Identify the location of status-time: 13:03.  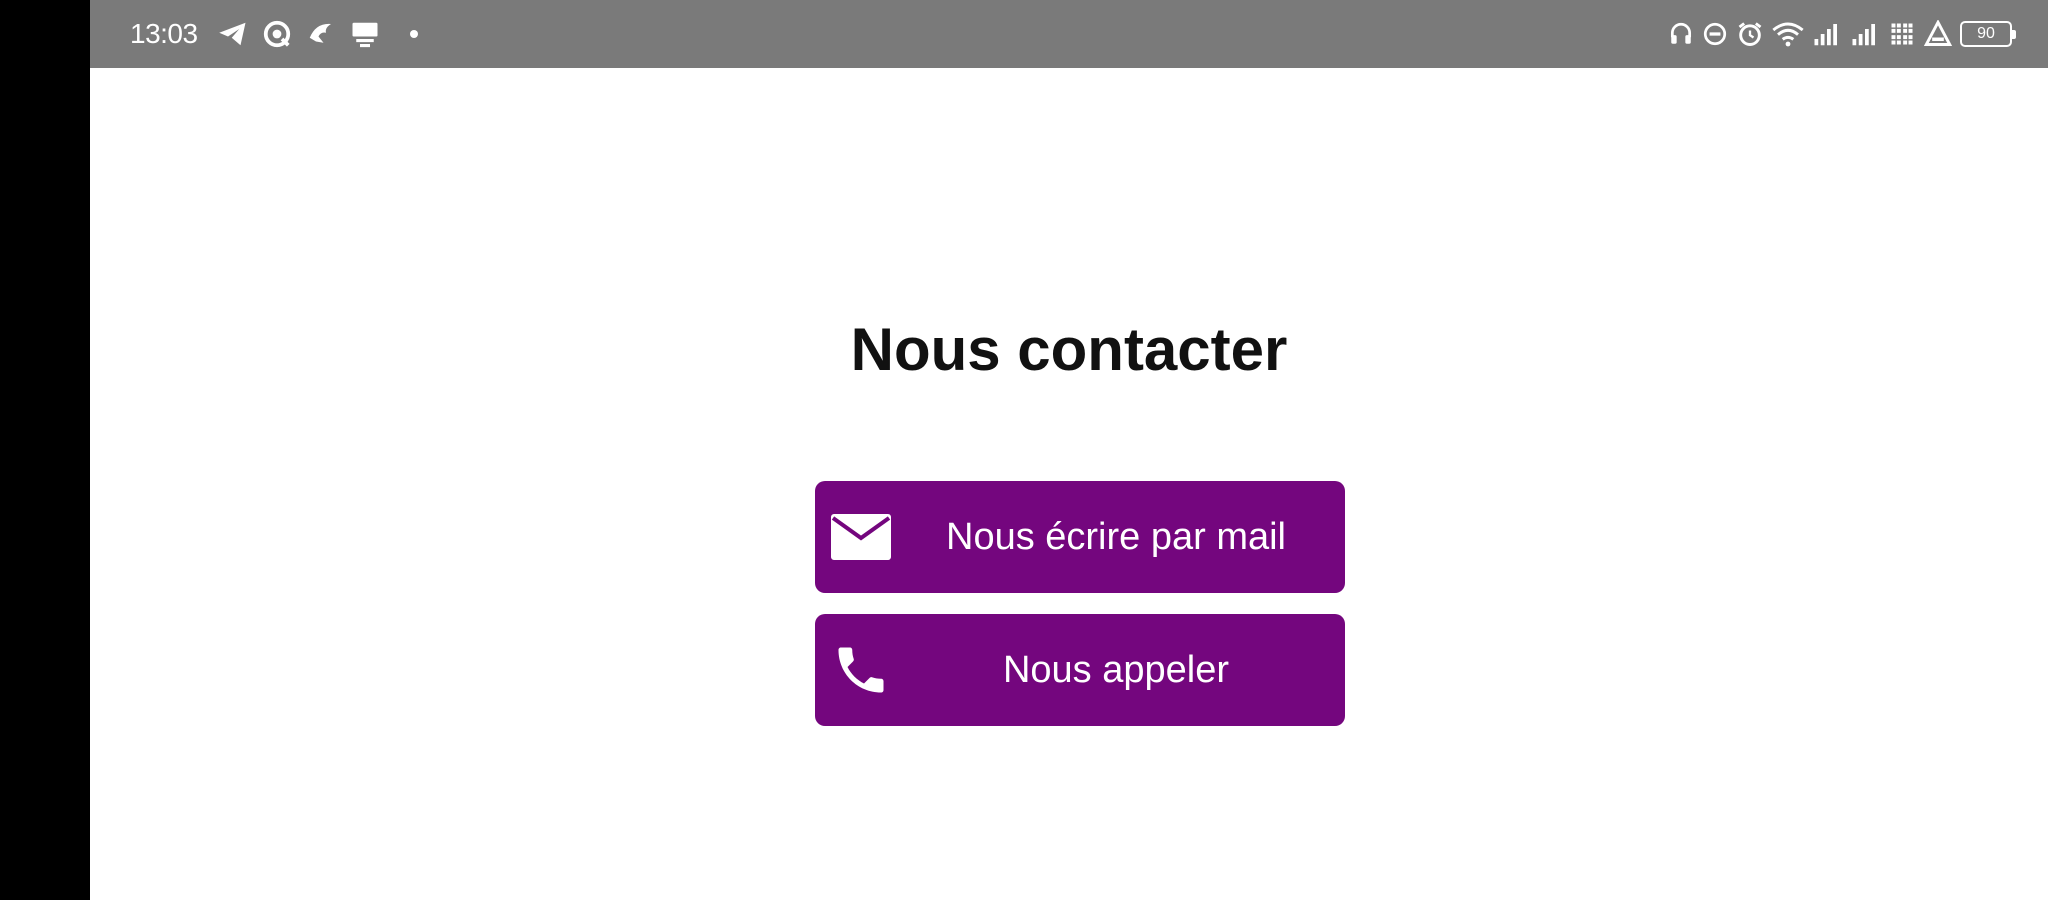
(164, 33).